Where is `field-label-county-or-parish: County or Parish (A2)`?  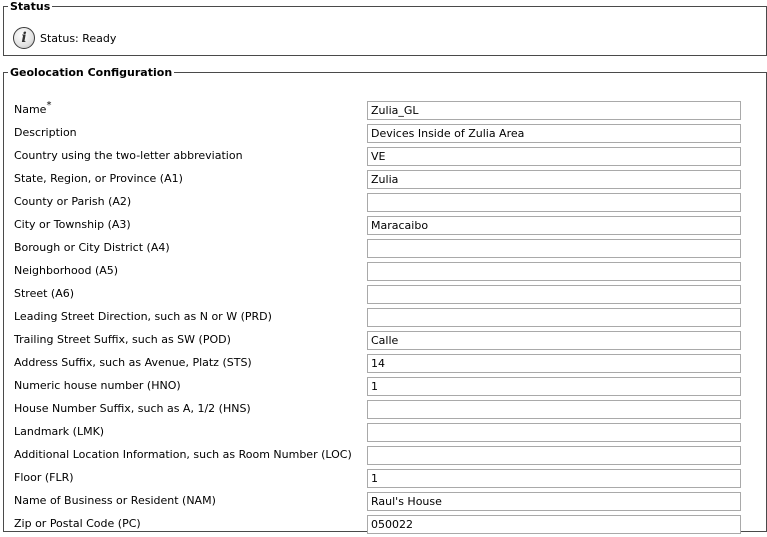 field-label-county-or-parish: County or Parish (A2) is located at coordinates (72, 201).